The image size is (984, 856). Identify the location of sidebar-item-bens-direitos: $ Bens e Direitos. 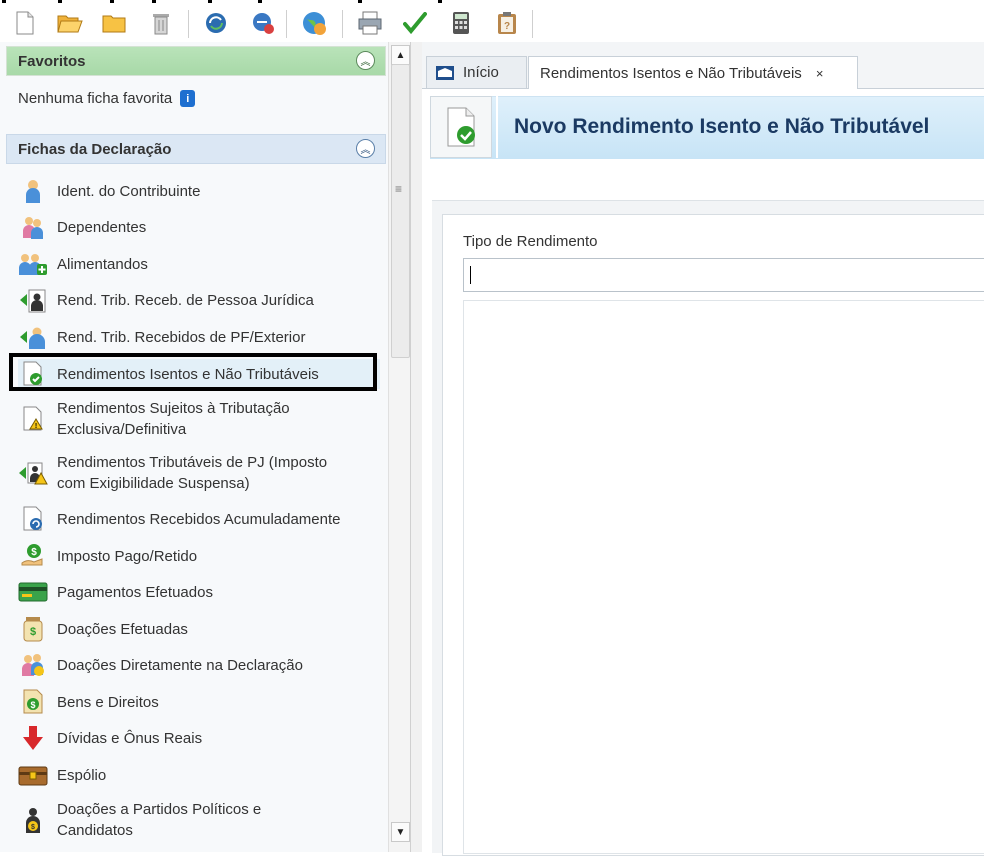
(199, 702).